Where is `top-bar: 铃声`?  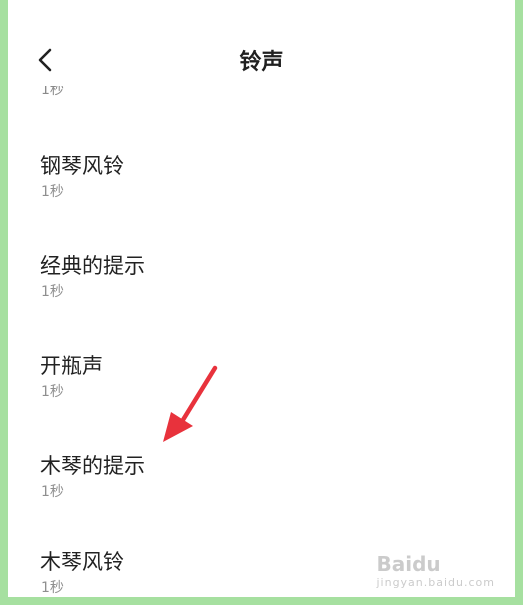
top-bar: 铃声 is located at coordinates (261, 60).